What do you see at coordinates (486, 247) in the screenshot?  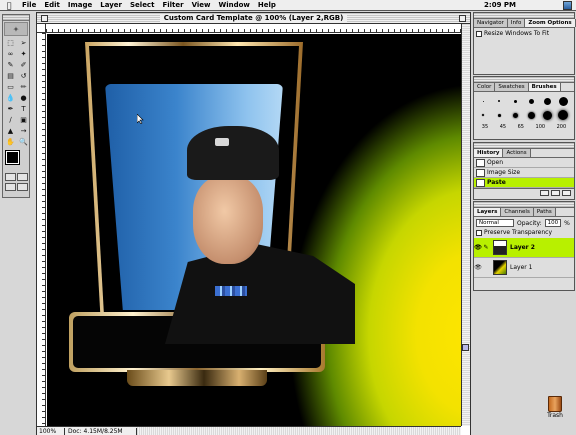 I see `layer-brush-icon: ✎` at bounding box center [486, 247].